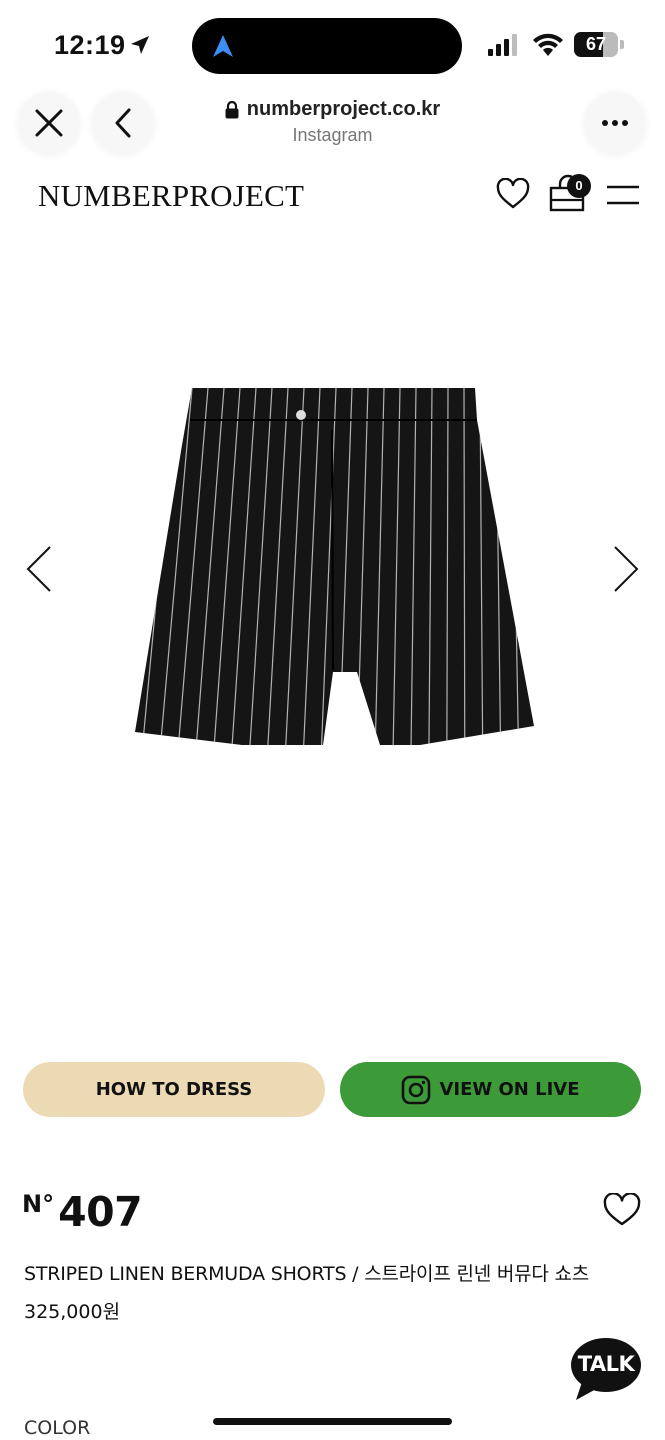  Describe the element at coordinates (72, 1312) in the screenshot. I see `product-price: 325,000원` at that location.